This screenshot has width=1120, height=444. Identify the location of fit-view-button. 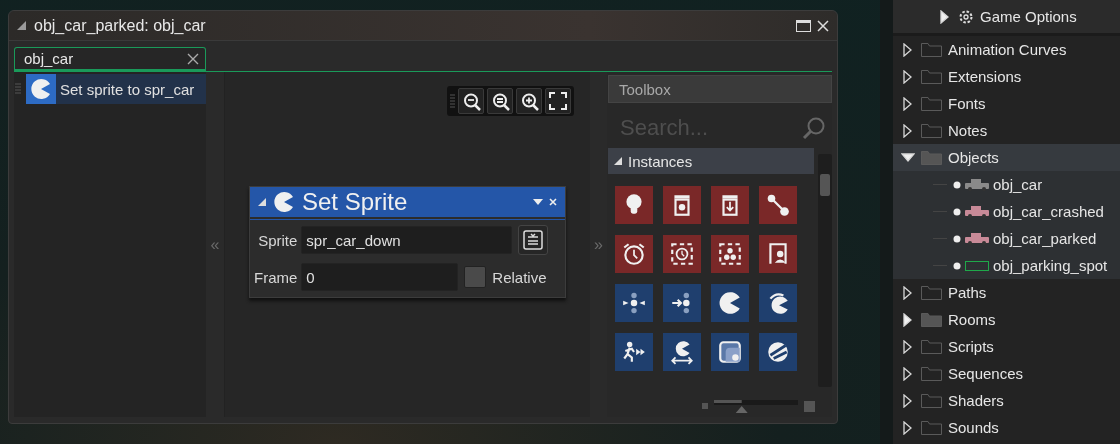
(558, 101).